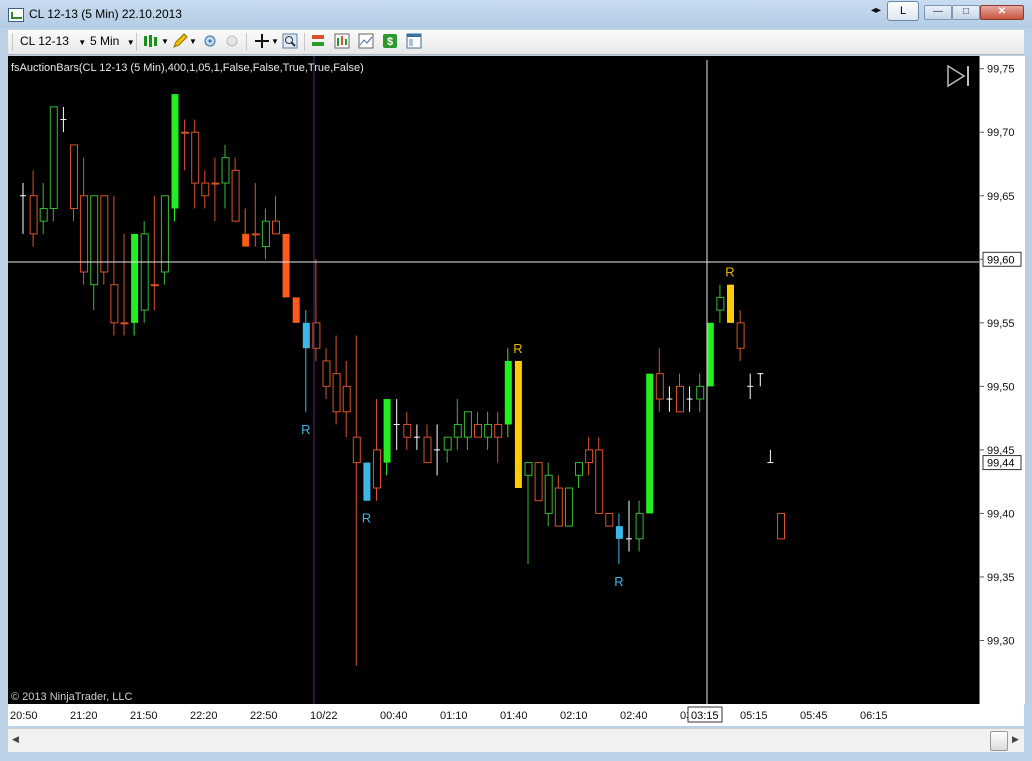 The image size is (1032, 761). I want to click on scroll-right-icon: ▶, so click(1015, 739).